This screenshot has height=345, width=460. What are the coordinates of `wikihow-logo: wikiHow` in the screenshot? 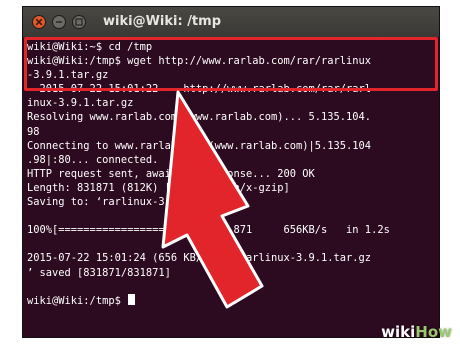 It's located at (416, 332).